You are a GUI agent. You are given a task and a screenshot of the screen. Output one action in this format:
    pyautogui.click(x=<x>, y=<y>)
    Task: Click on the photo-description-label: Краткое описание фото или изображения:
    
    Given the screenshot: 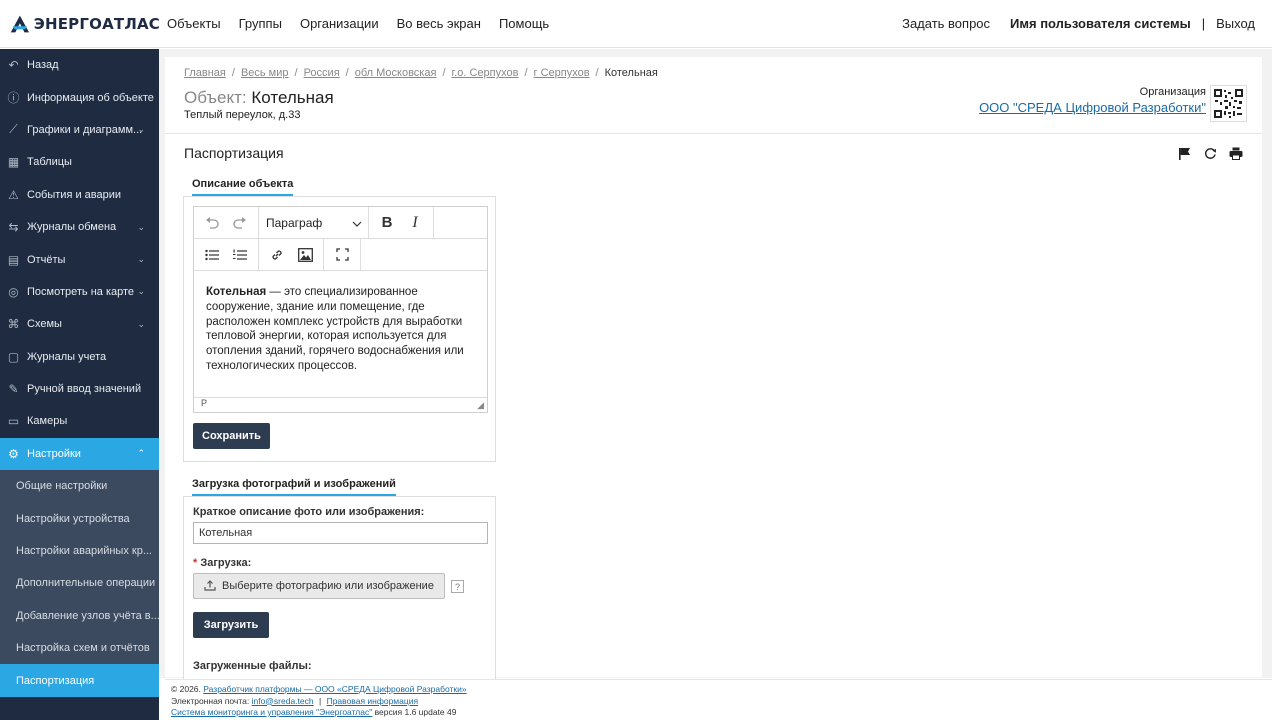 What is the action you would take?
    pyautogui.click(x=309, y=512)
    